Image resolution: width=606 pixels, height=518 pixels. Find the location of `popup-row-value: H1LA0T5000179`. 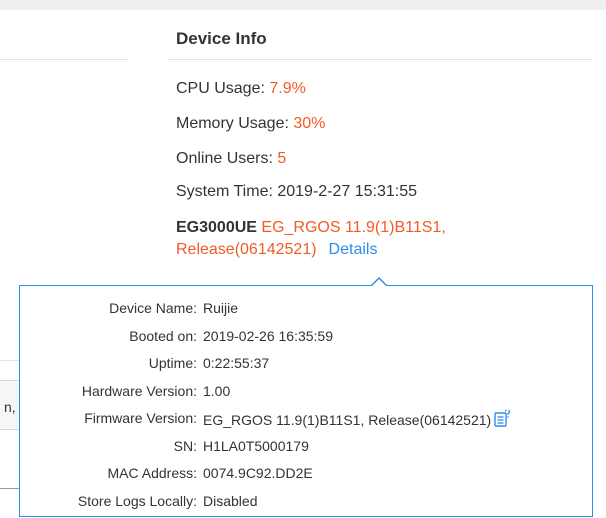

popup-row-value: H1LA0T5000179 is located at coordinates (256, 446).